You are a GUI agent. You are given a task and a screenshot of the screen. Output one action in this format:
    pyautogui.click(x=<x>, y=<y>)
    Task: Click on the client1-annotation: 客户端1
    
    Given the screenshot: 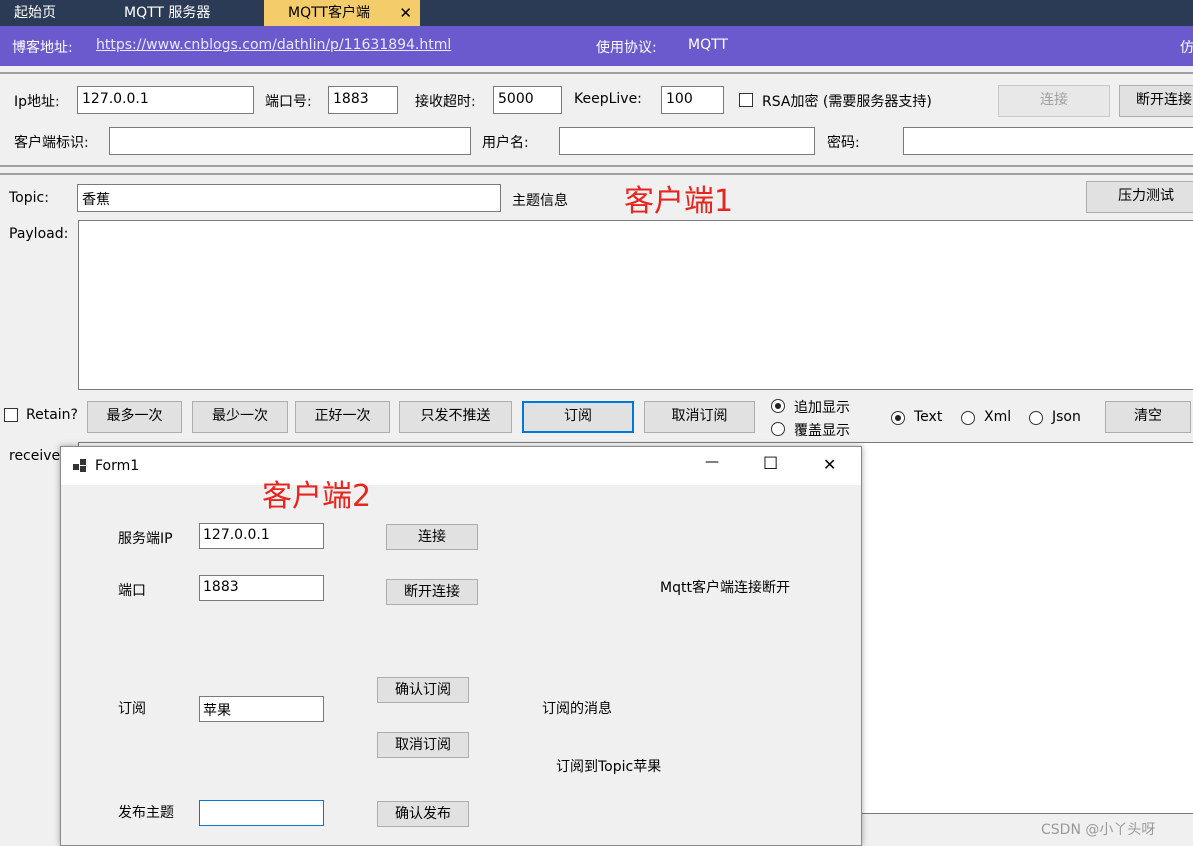 What is the action you would take?
    pyautogui.click(x=679, y=201)
    